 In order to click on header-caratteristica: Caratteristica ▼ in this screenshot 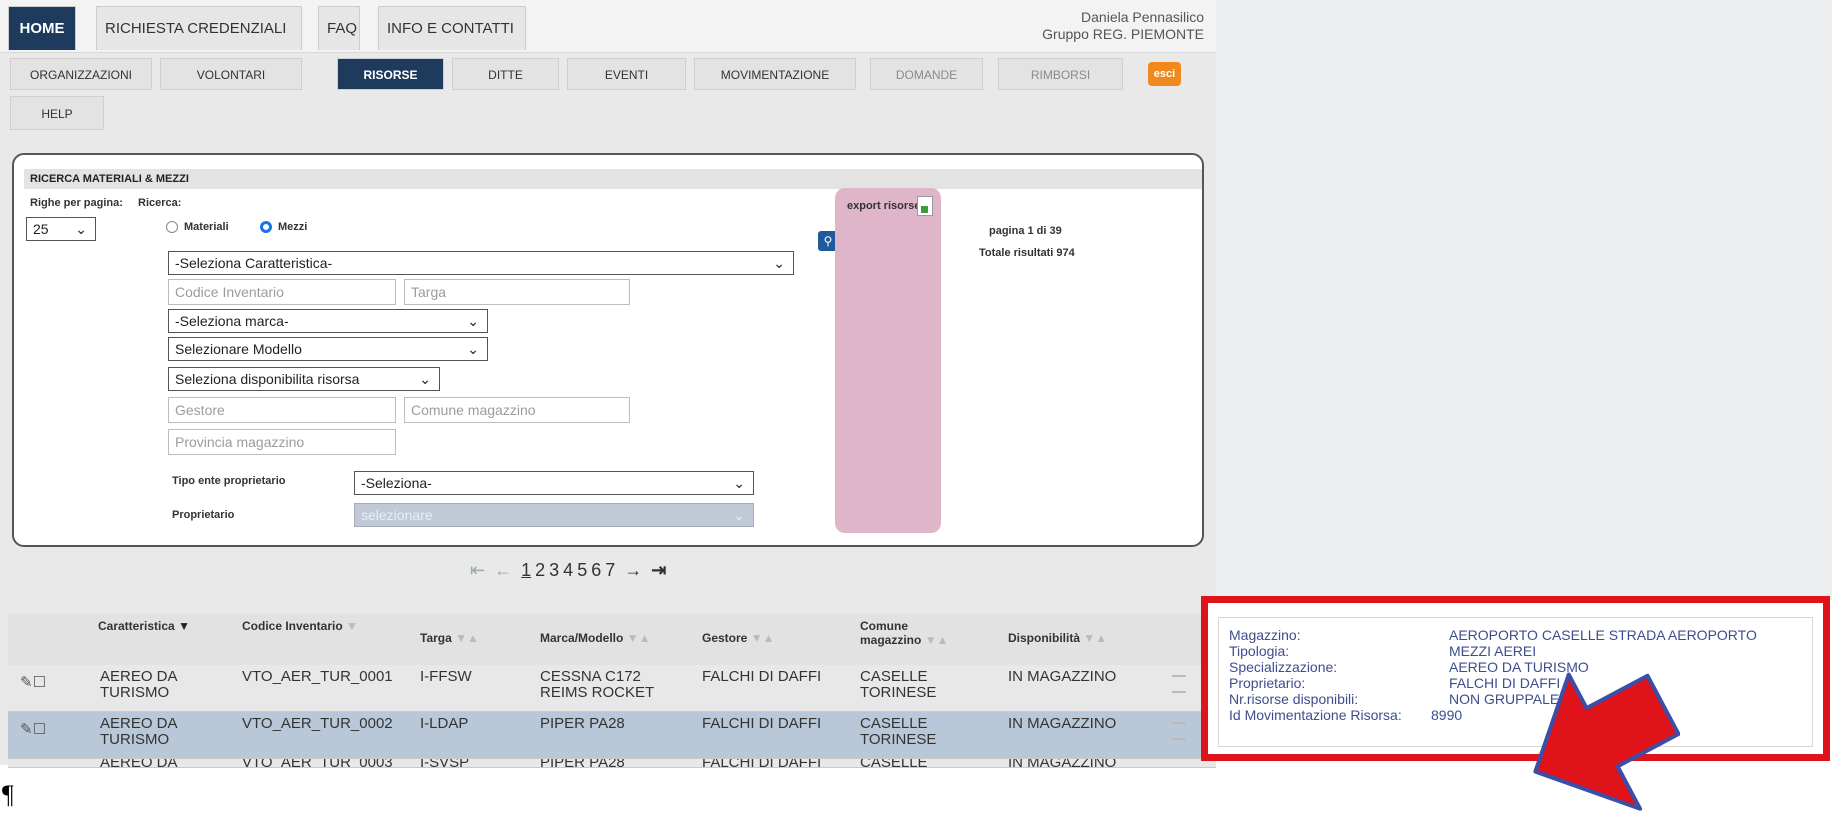, I will do `click(144, 626)`.